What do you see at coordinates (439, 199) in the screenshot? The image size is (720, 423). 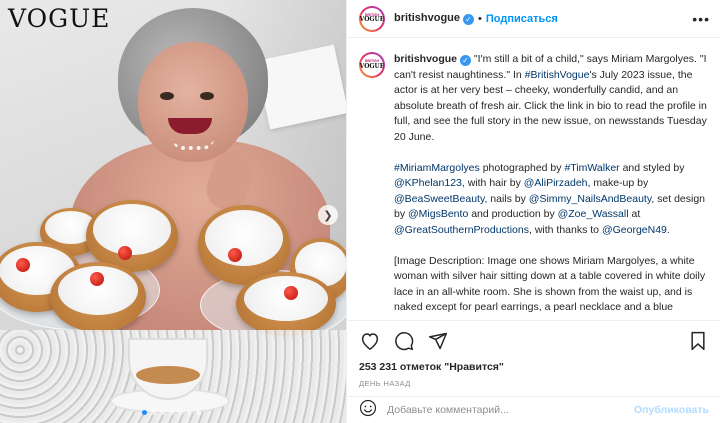 I see `mention-link: @BeaSweetBeauty` at bounding box center [439, 199].